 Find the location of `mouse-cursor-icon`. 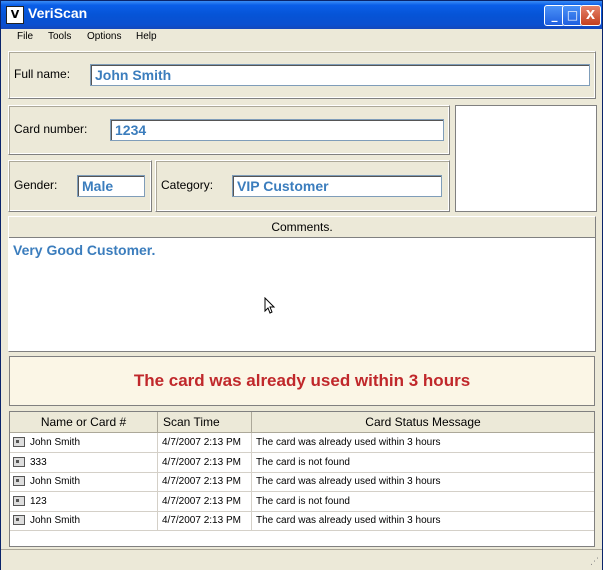

mouse-cursor-icon is located at coordinates (270, 305).